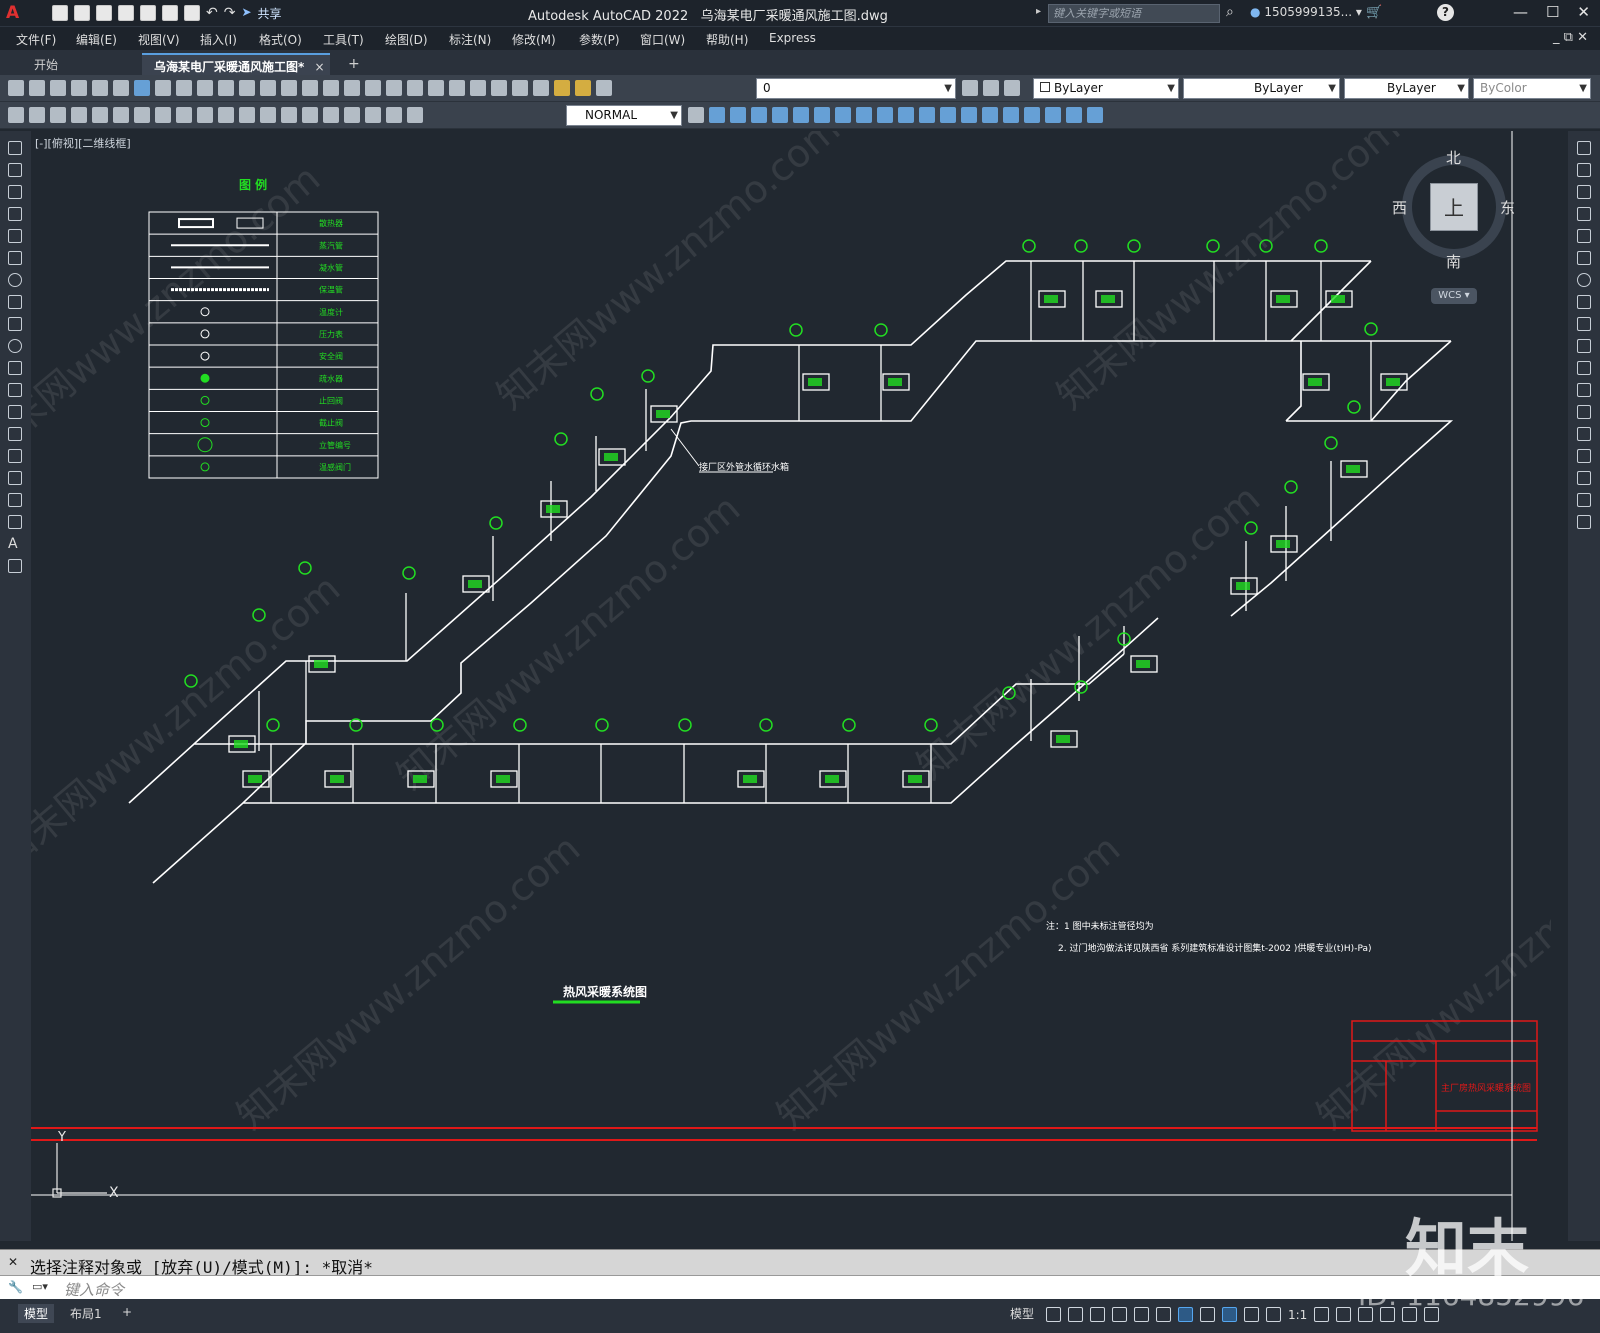  What do you see at coordinates (415, 115) in the screenshot?
I see `dim-update-icon` at bounding box center [415, 115].